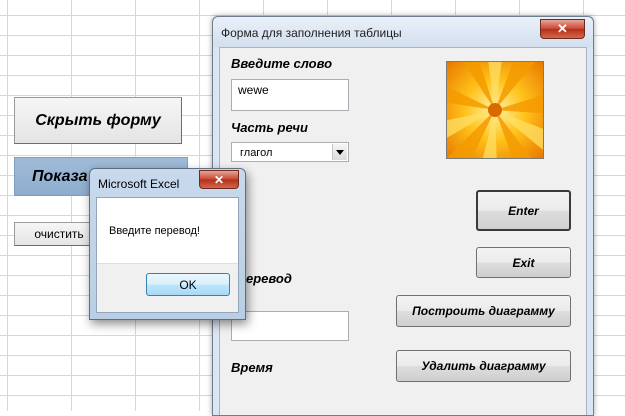 This screenshot has height=416, width=625. I want to click on word-input: wewe, so click(290, 95).